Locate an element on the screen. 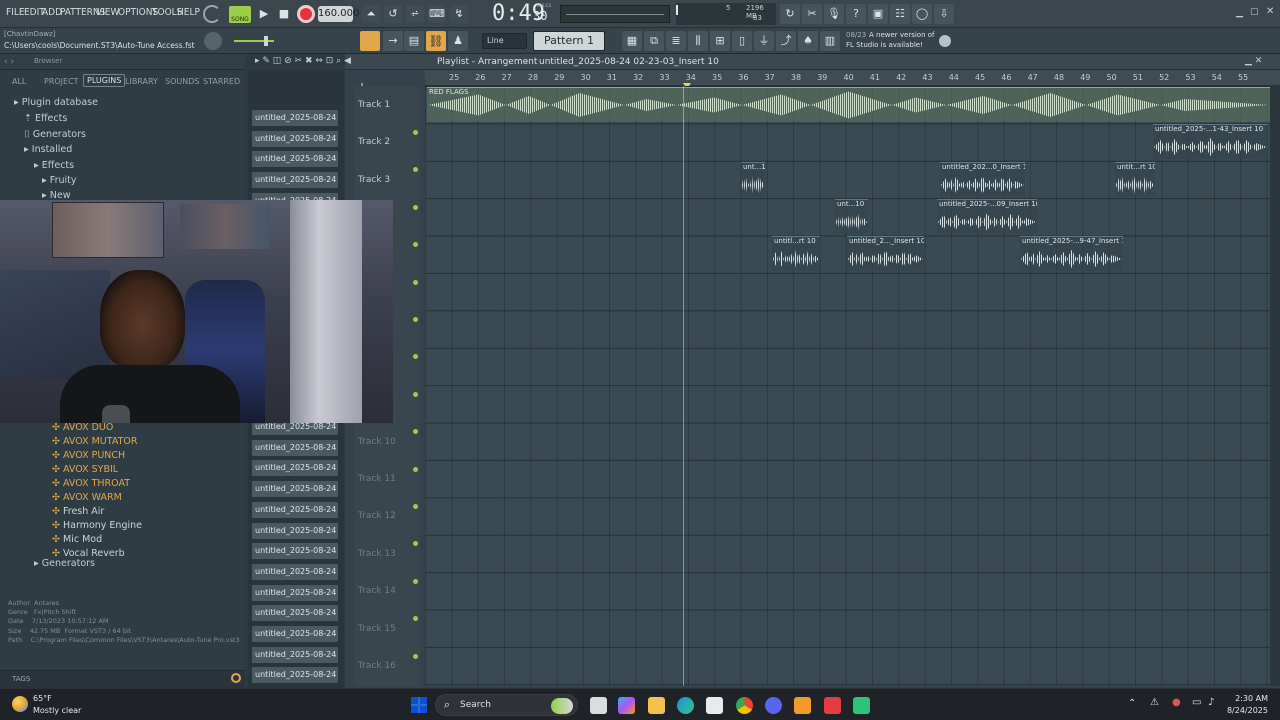 Image resolution: width=1280 pixels, height=720 pixels. plugin-item: ✣ AVOX THROAT is located at coordinates (91, 483).